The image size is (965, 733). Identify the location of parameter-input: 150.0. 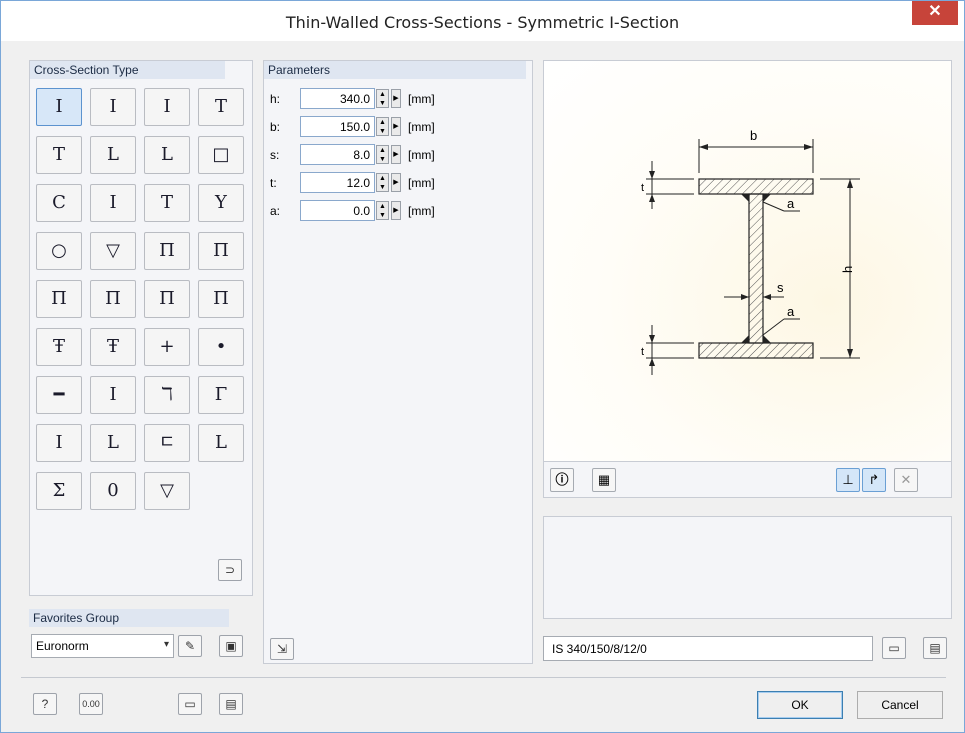
(337, 126).